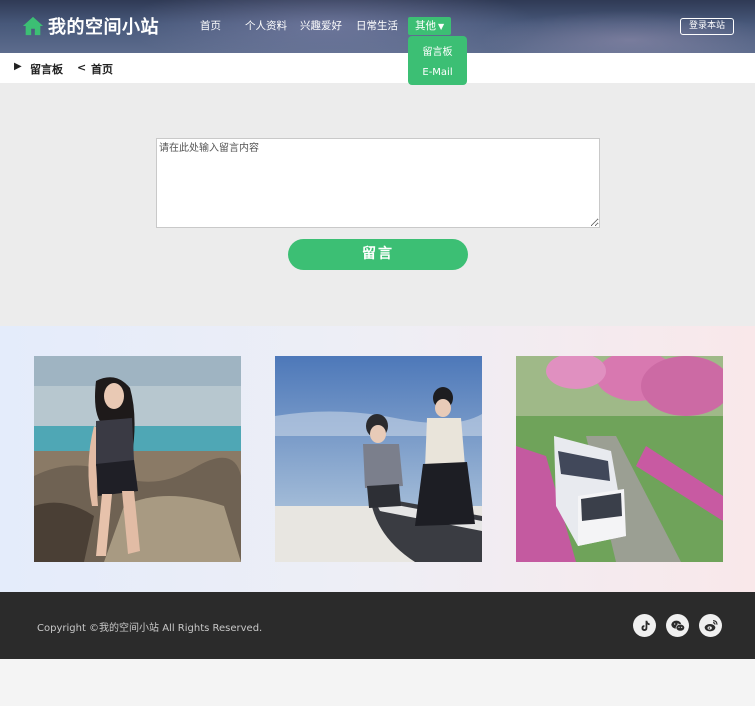  What do you see at coordinates (437, 53) in the screenshot?
I see `dropdown-item-guestbook: 留言板` at bounding box center [437, 53].